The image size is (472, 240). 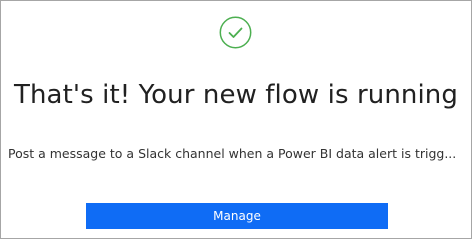 I want to click on page-title: That's it! Your new flow is running, so click(x=235, y=95).